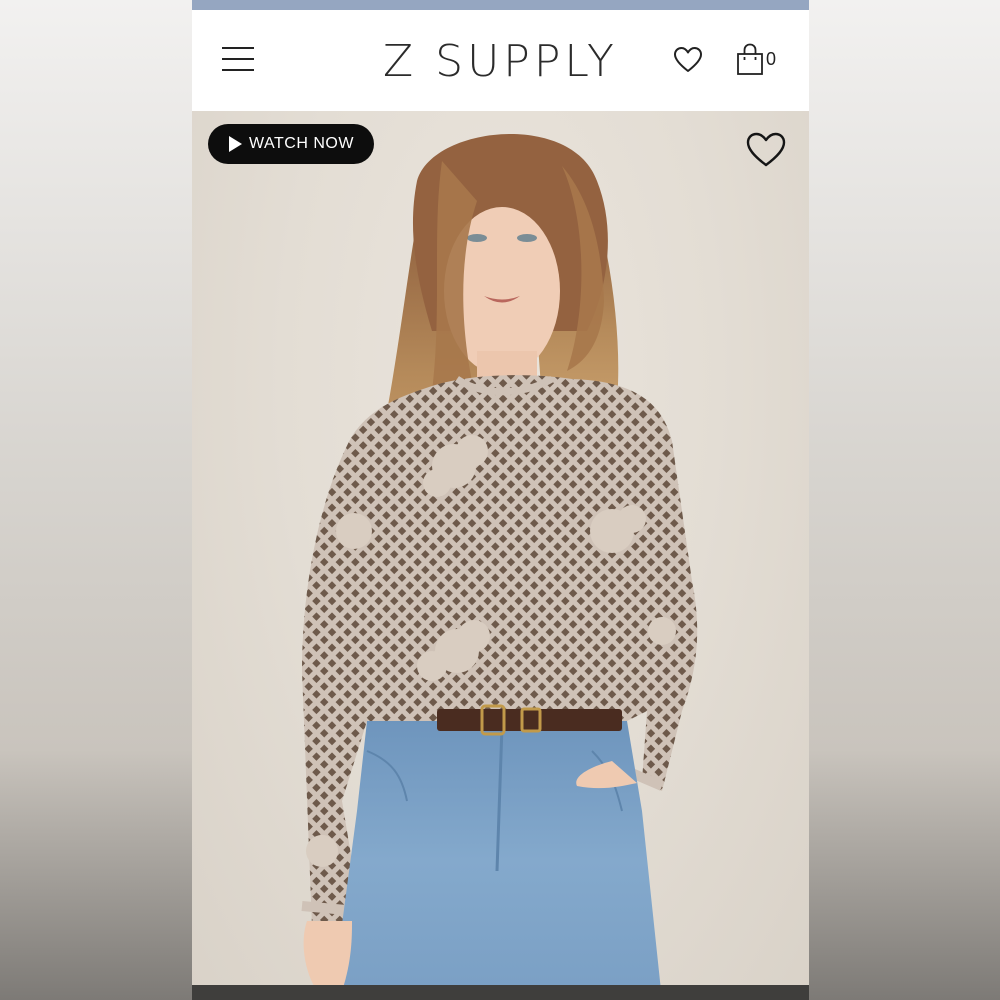 This screenshot has width=1000, height=1000. I want to click on belt, so click(529, 720).